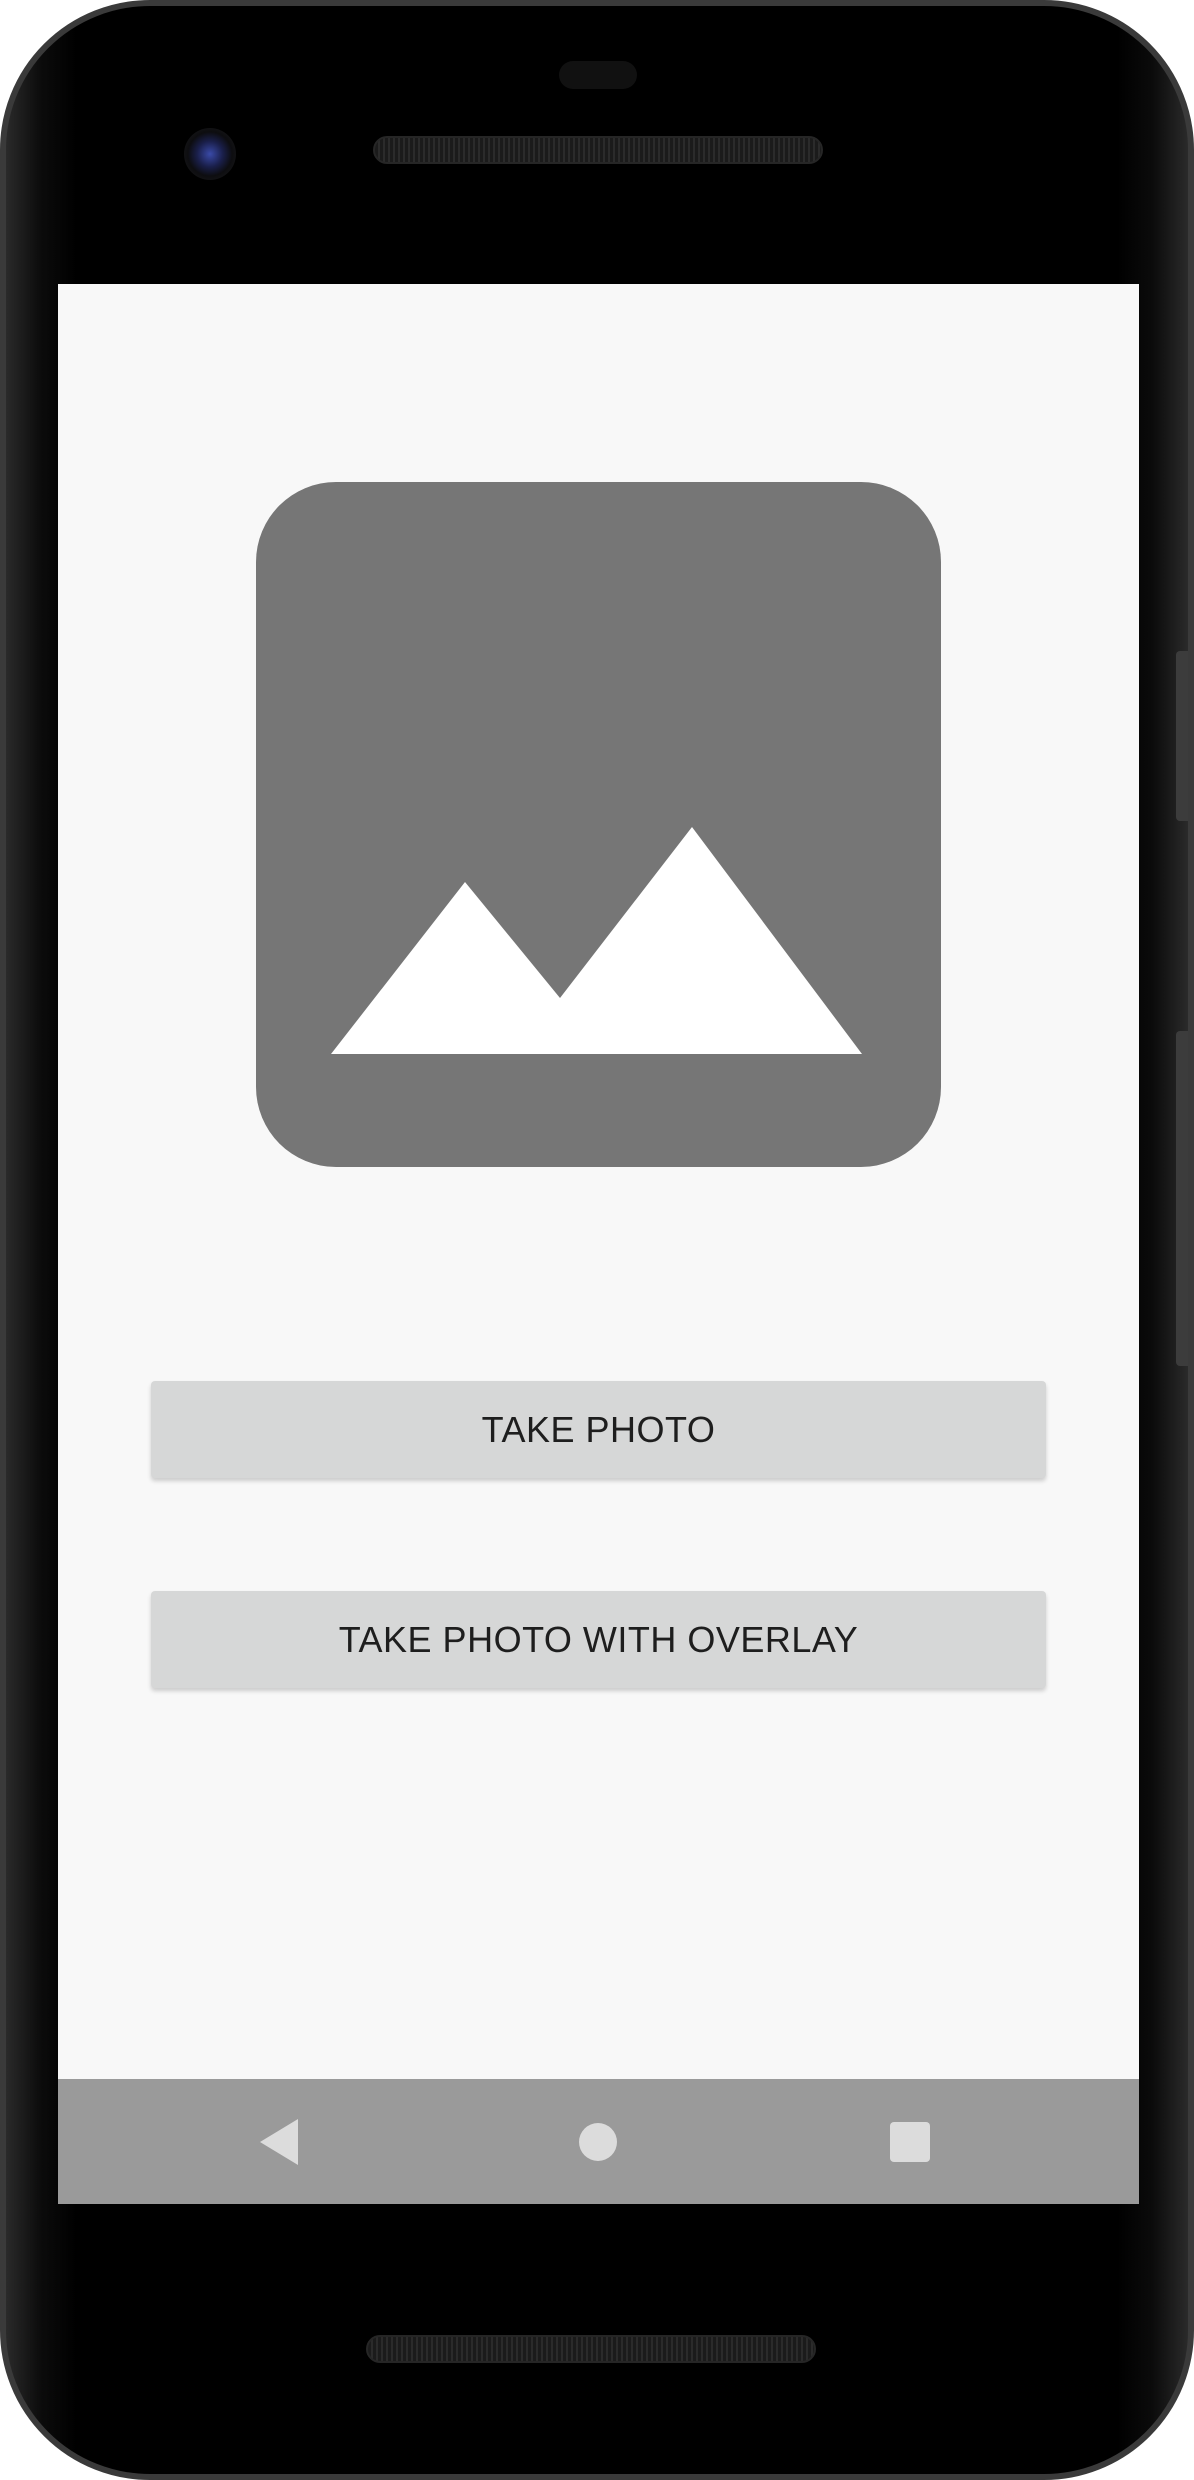  I want to click on image-icon, so click(596, 940).